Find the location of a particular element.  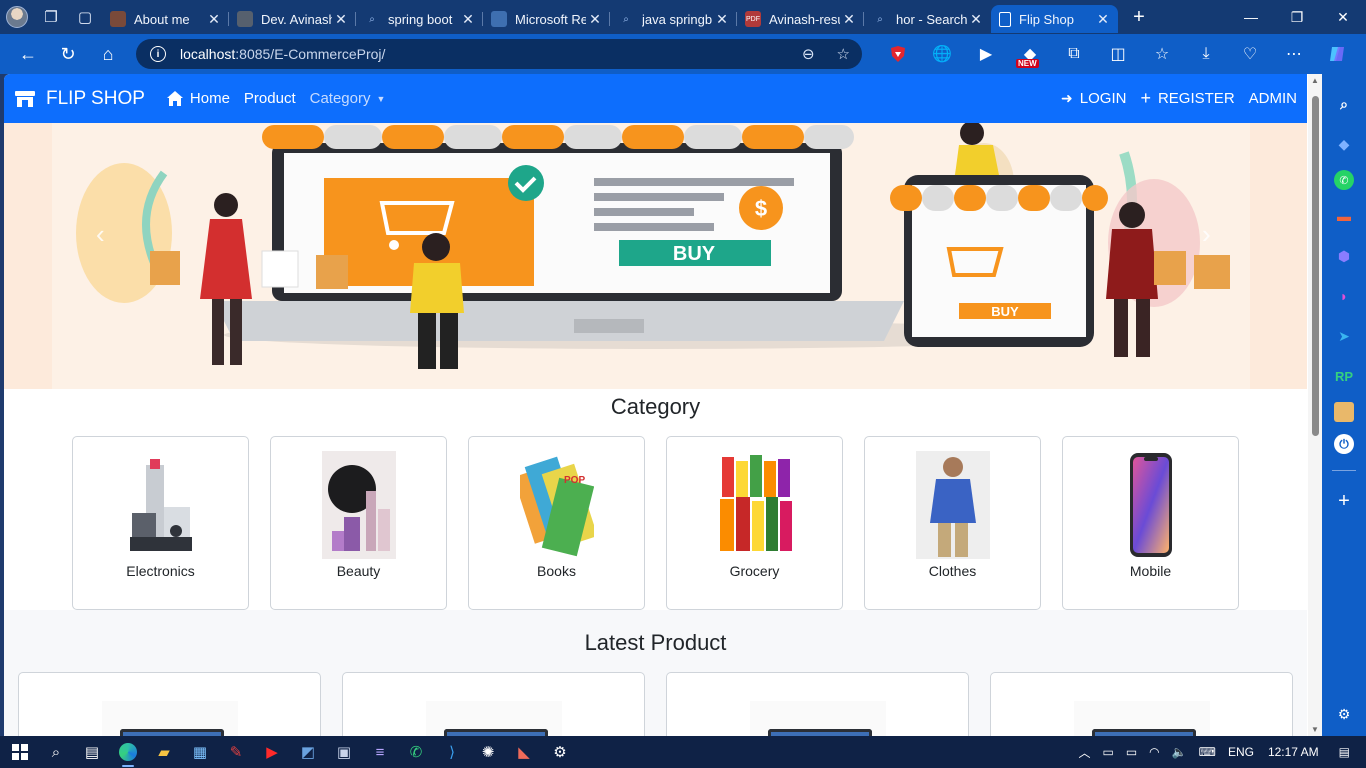

workspaces-icon: ❐ is located at coordinates (51, 17).